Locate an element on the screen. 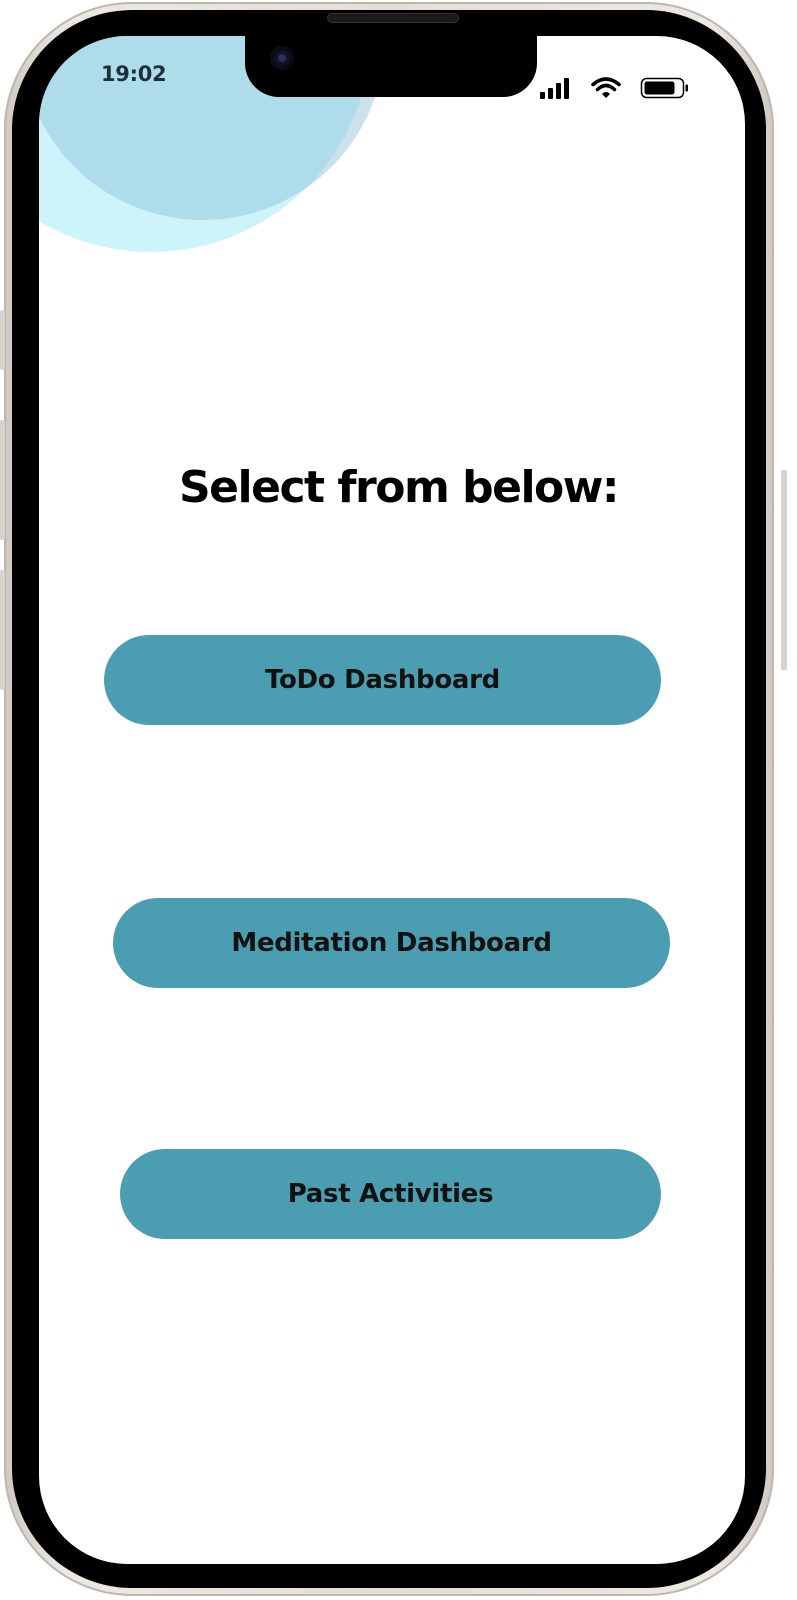  page-title: Select from below: is located at coordinates (399, 487).